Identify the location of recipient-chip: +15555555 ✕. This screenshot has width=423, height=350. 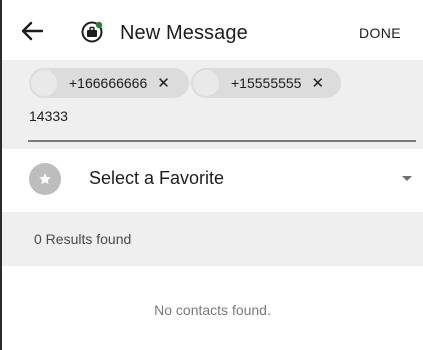
(266, 83).